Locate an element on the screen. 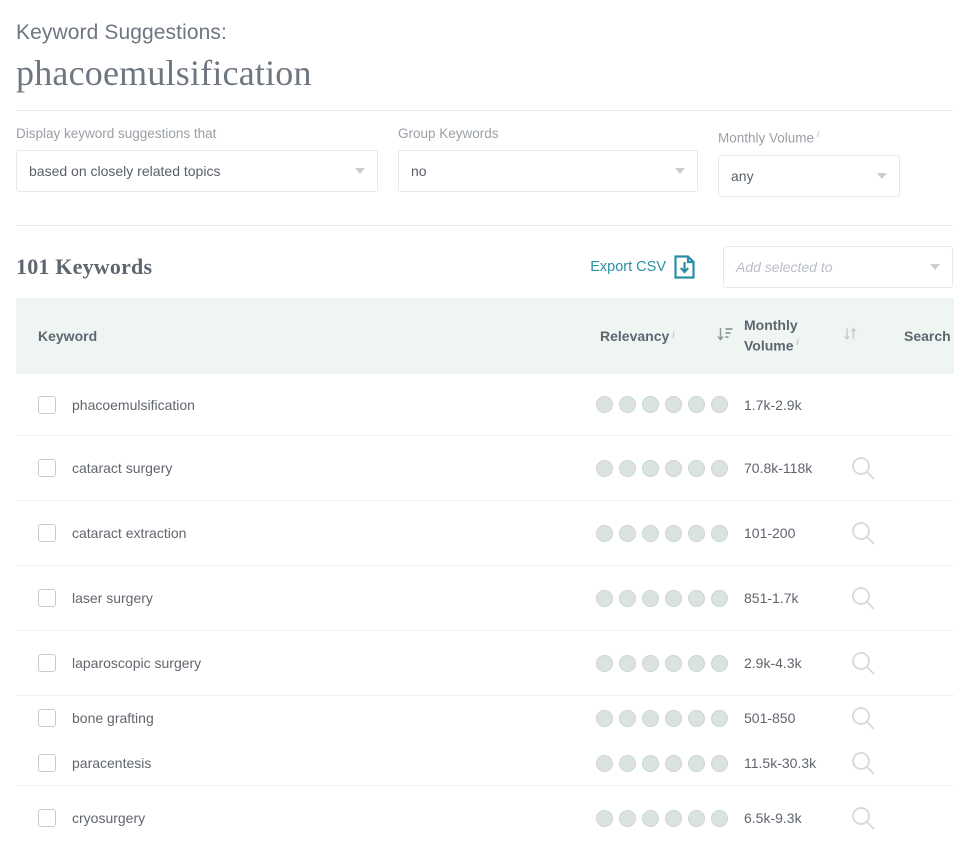  row-keyword: phacoemulsification is located at coordinates (329, 405).